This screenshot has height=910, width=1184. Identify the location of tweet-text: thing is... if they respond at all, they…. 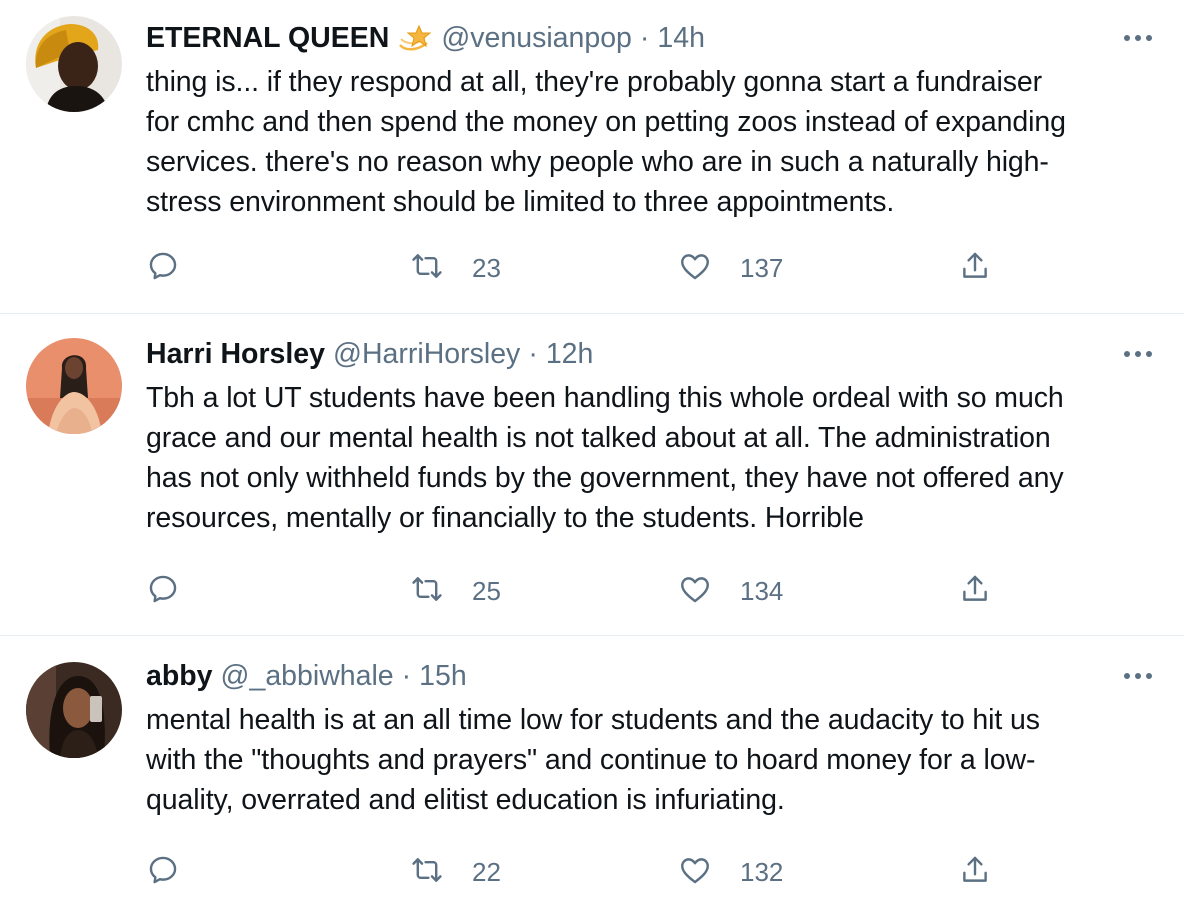
(650, 142).